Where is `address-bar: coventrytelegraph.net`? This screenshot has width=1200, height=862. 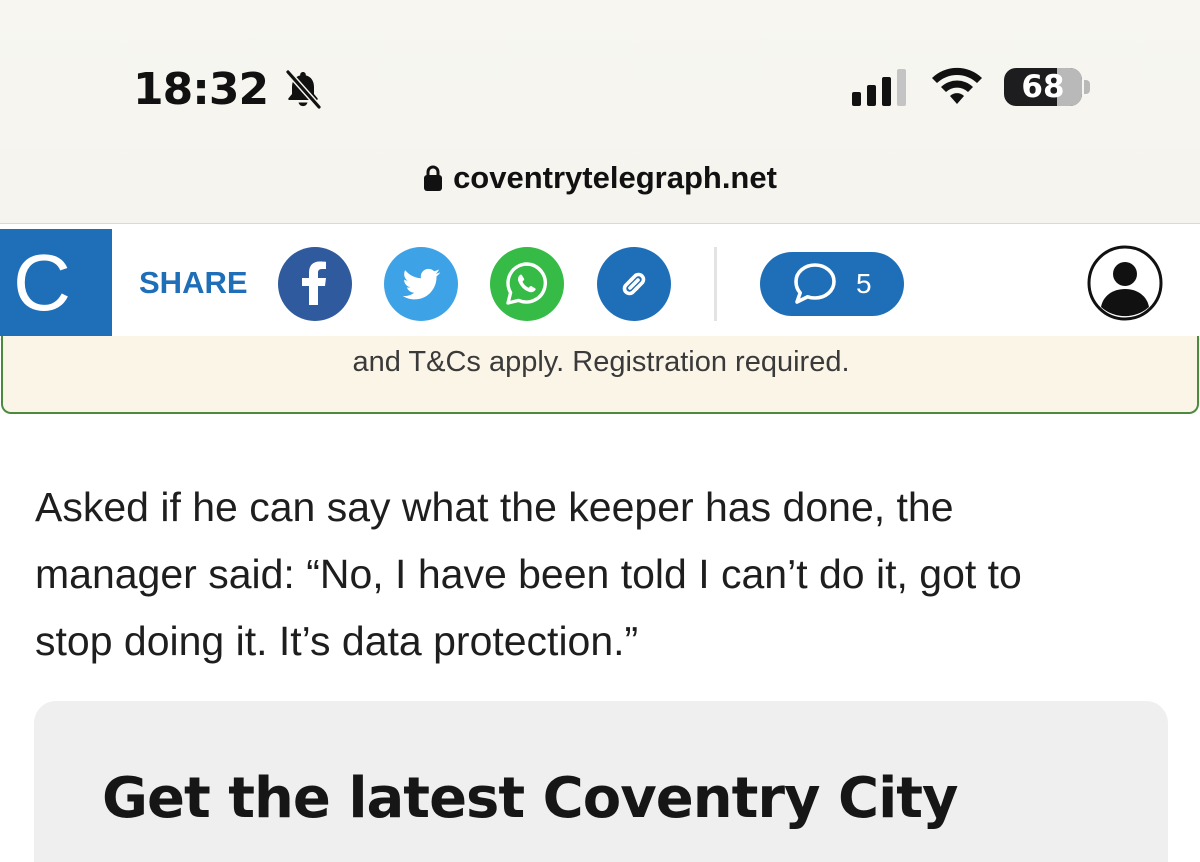
address-bar: coventrytelegraph.net is located at coordinates (600, 180).